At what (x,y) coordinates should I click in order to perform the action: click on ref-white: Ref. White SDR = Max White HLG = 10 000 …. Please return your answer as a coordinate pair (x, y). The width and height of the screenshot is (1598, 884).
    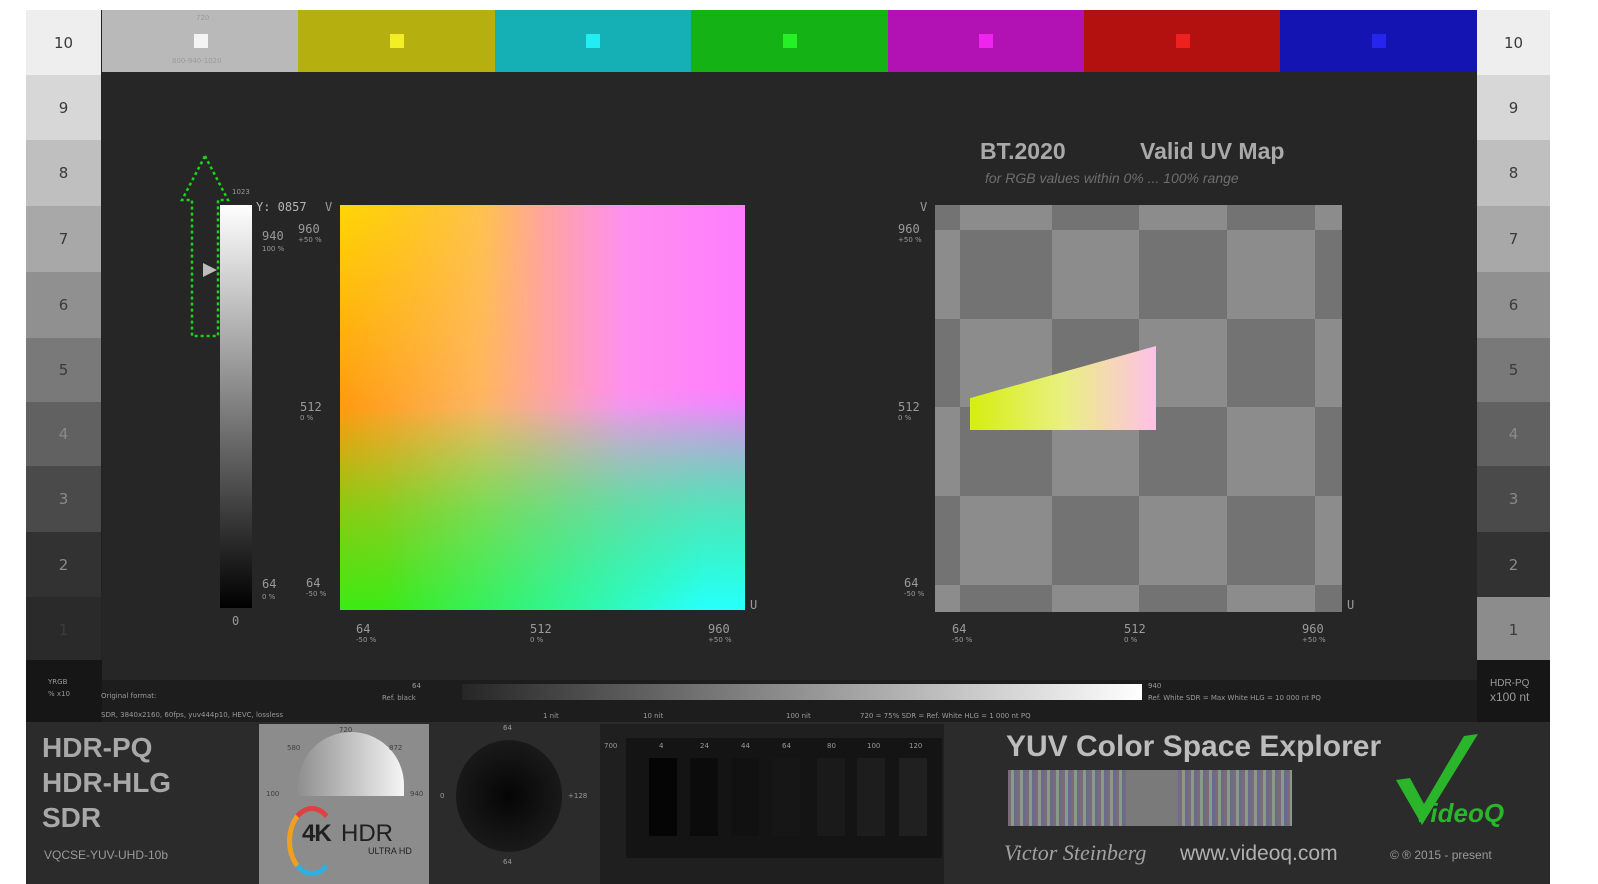
    Looking at the image, I should click on (1234, 698).